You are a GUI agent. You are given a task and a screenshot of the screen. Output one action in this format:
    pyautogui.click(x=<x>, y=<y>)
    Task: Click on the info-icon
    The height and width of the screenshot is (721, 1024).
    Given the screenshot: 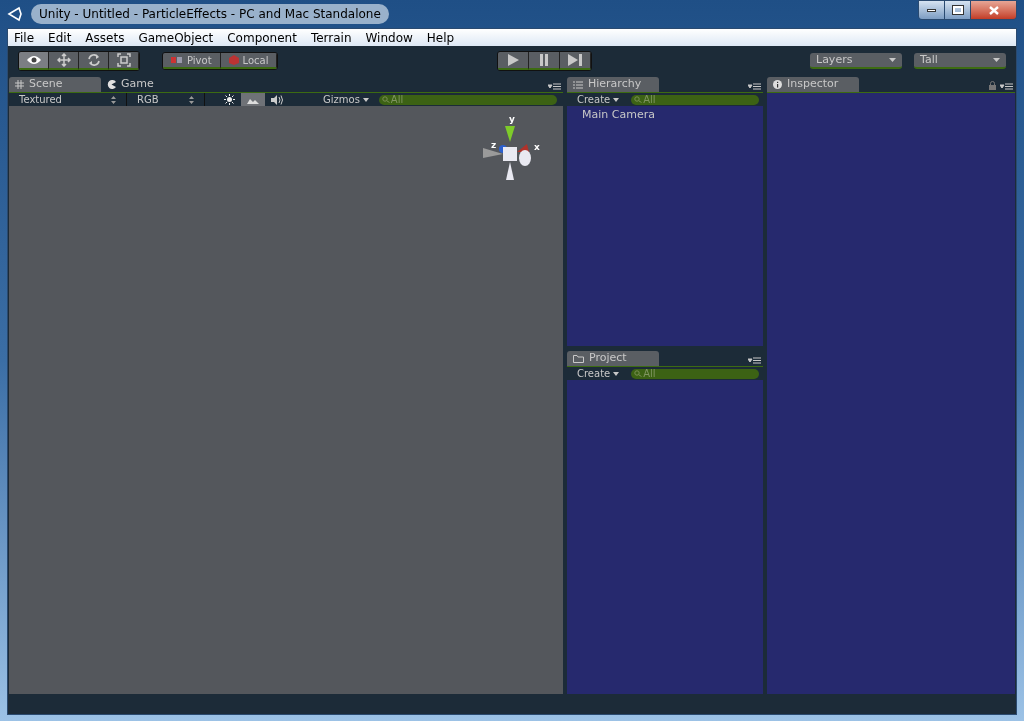 What is the action you would take?
    pyautogui.click(x=777, y=84)
    